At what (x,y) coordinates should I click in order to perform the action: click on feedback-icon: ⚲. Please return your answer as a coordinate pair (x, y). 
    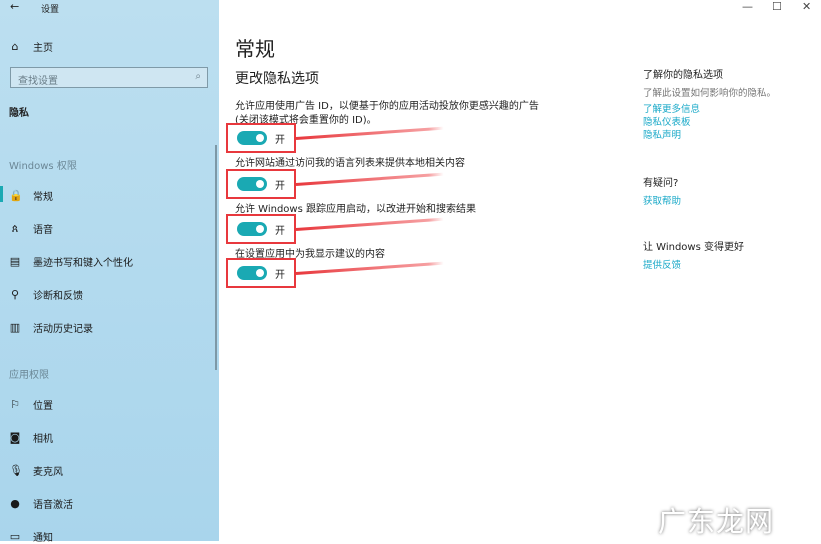
    Looking at the image, I should click on (15, 294).